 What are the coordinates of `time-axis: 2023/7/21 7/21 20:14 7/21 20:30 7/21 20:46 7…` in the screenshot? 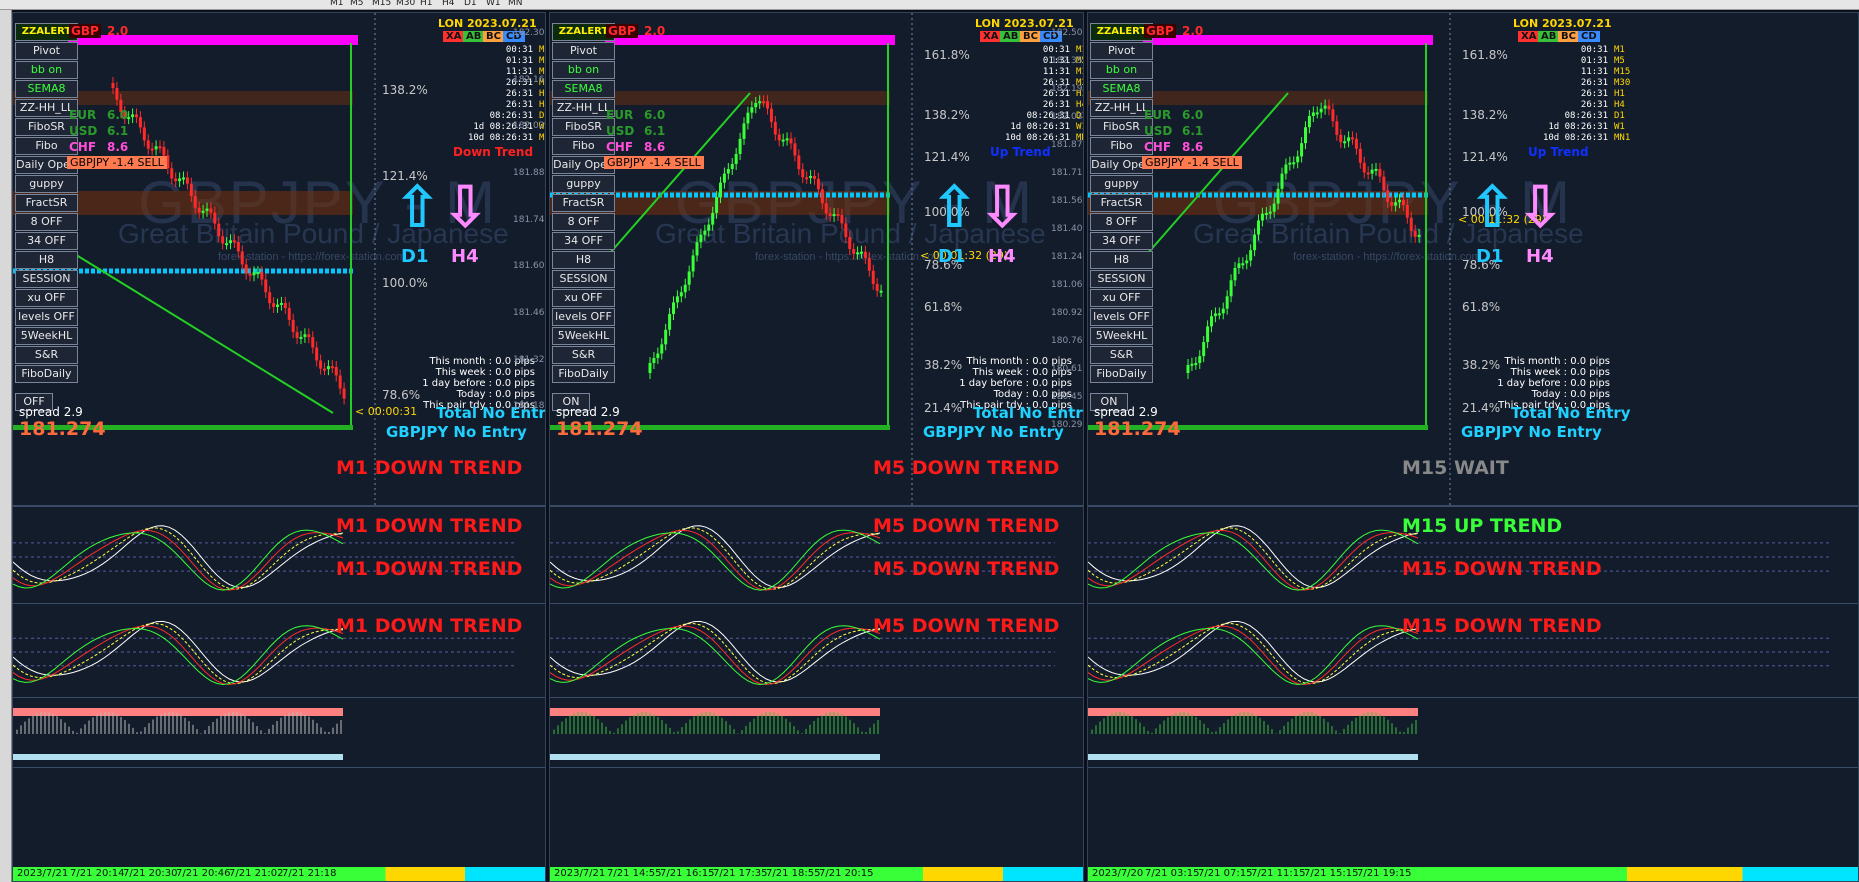 It's located at (279, 874).